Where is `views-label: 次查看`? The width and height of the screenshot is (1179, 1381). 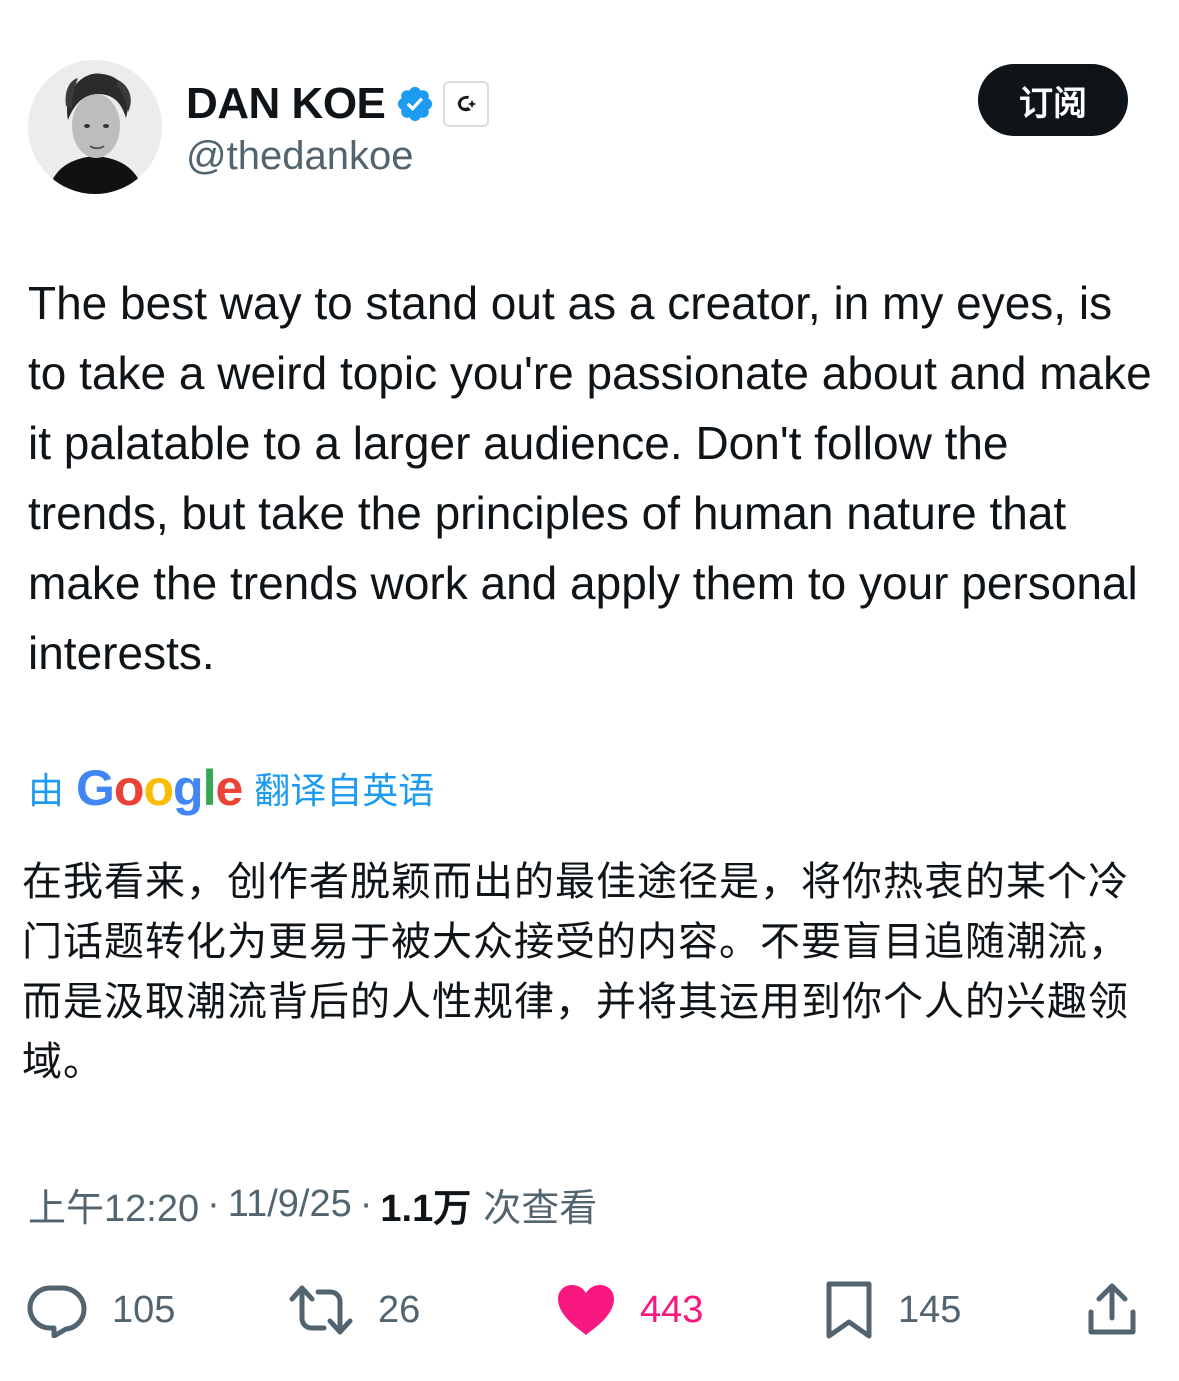
views-label: 次查看 is located at coordinates (540, 1208).